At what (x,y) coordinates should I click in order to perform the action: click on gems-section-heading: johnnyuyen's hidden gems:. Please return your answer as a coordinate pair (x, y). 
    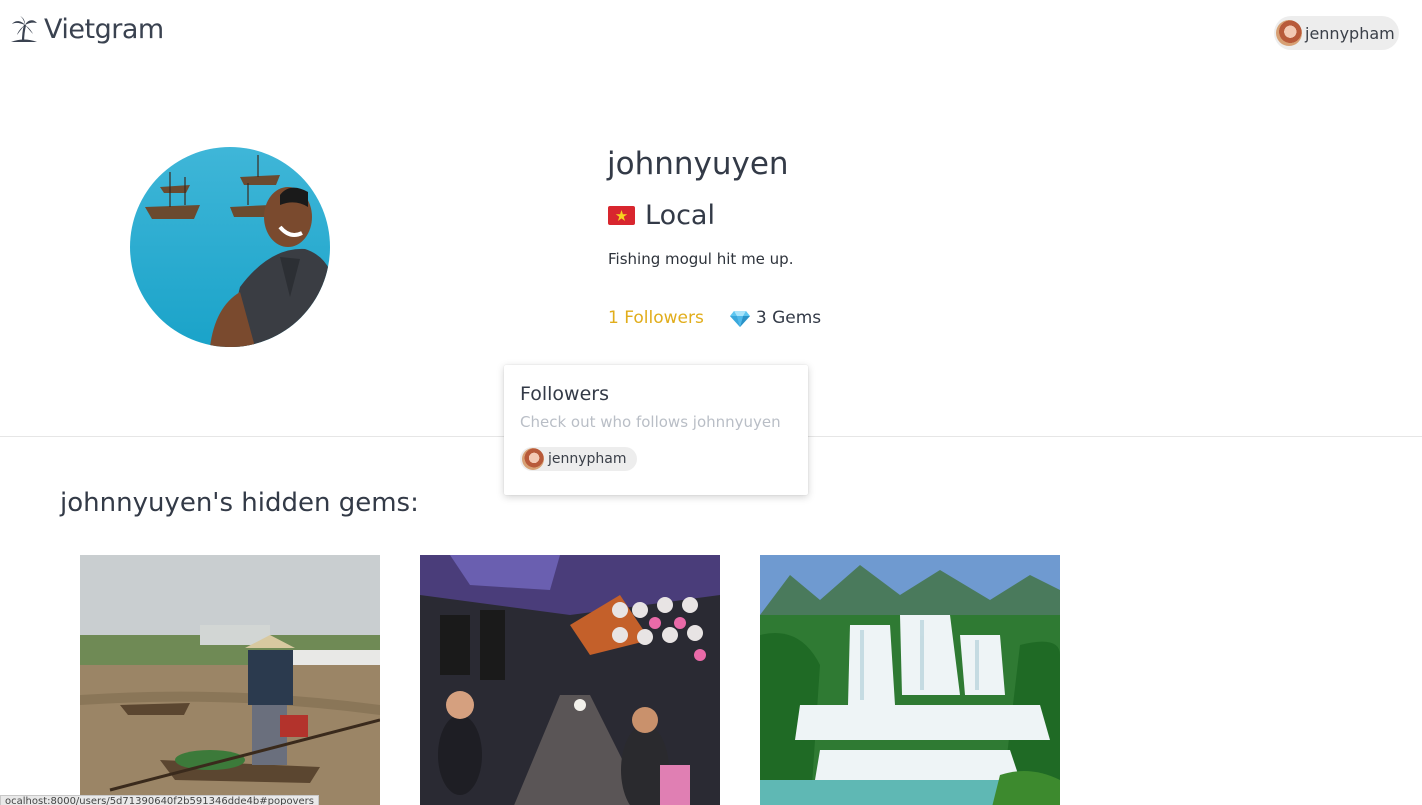
    Looking at the image, I should click on (239, 503).